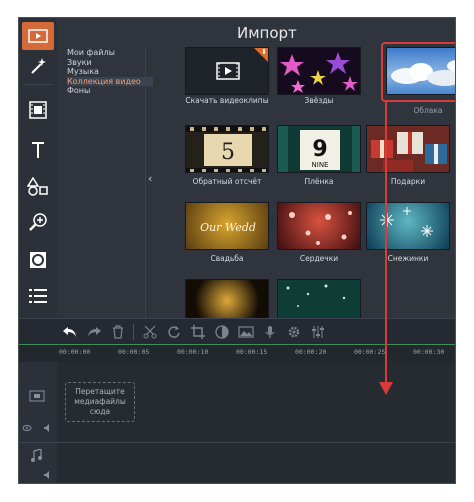 Image resolution: width=474 pixels, height=502 pixels. What do you see at coordinates (386, 247) in the screenshot?
I see `instruction-arrow` at bounding box center [386, 247].